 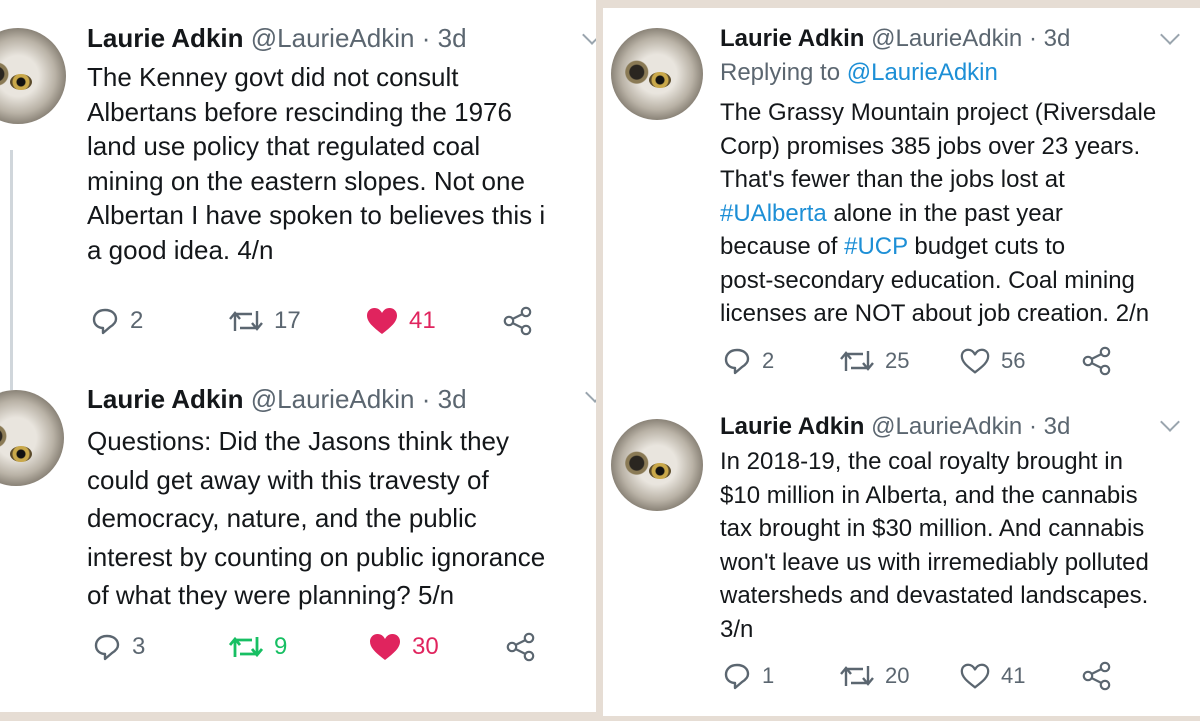 What do you see at coordinates (264, 321) in the screenshot?
I see `retweet-button: 17` at bounding box center [264, 321].